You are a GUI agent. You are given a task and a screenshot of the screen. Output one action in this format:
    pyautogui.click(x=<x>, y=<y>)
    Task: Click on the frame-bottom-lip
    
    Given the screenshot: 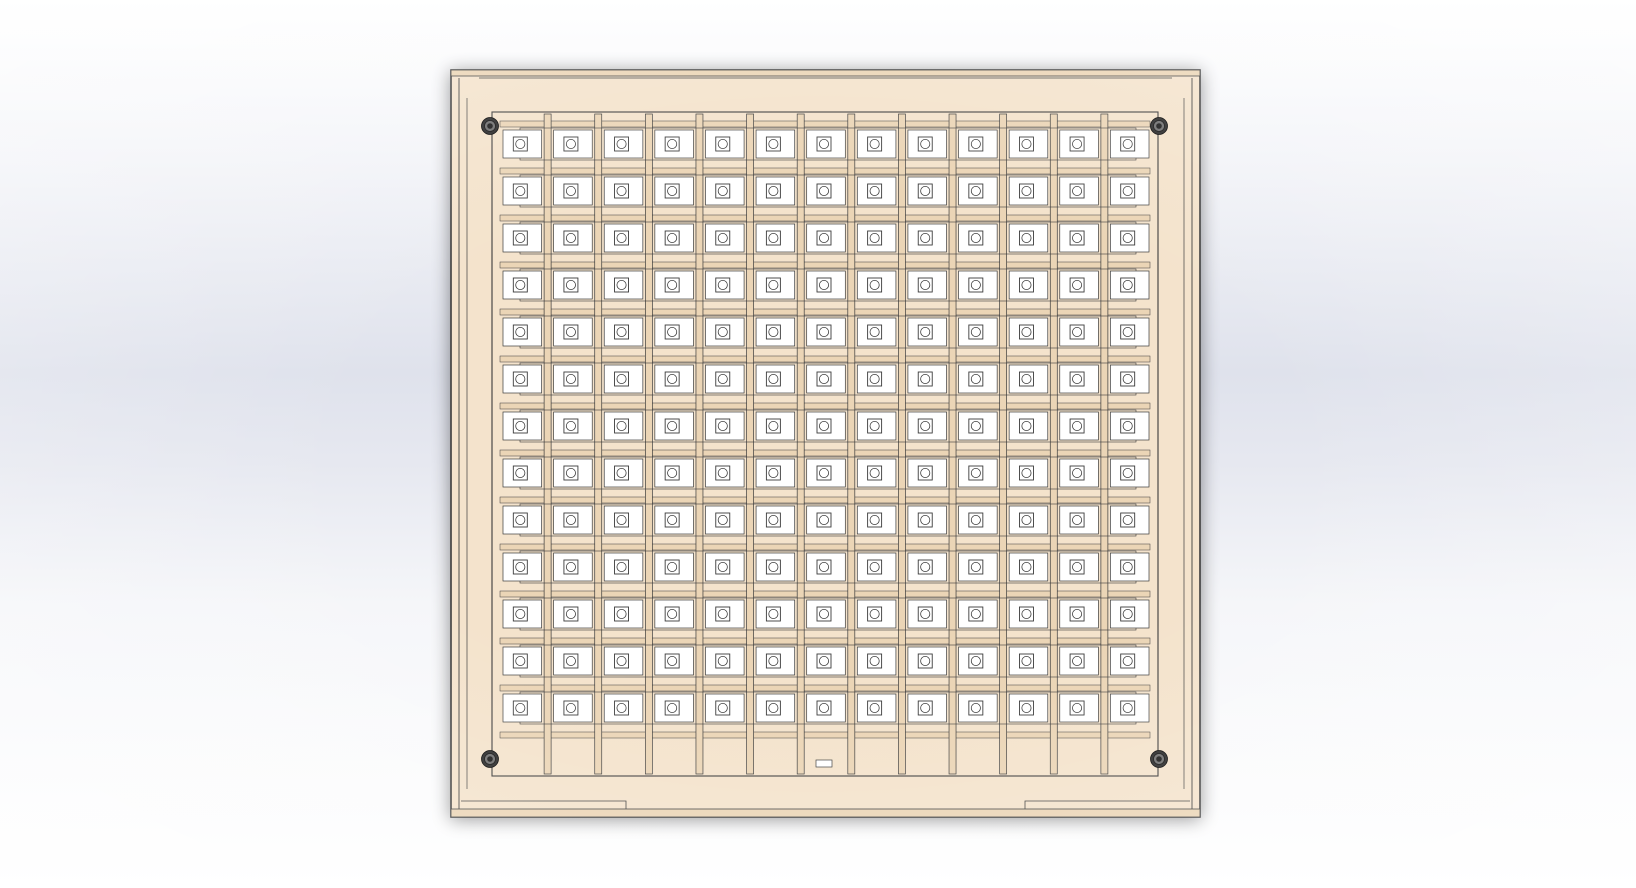 What is the action you would take?
    pyautogui.click(x=825, y=813)
    